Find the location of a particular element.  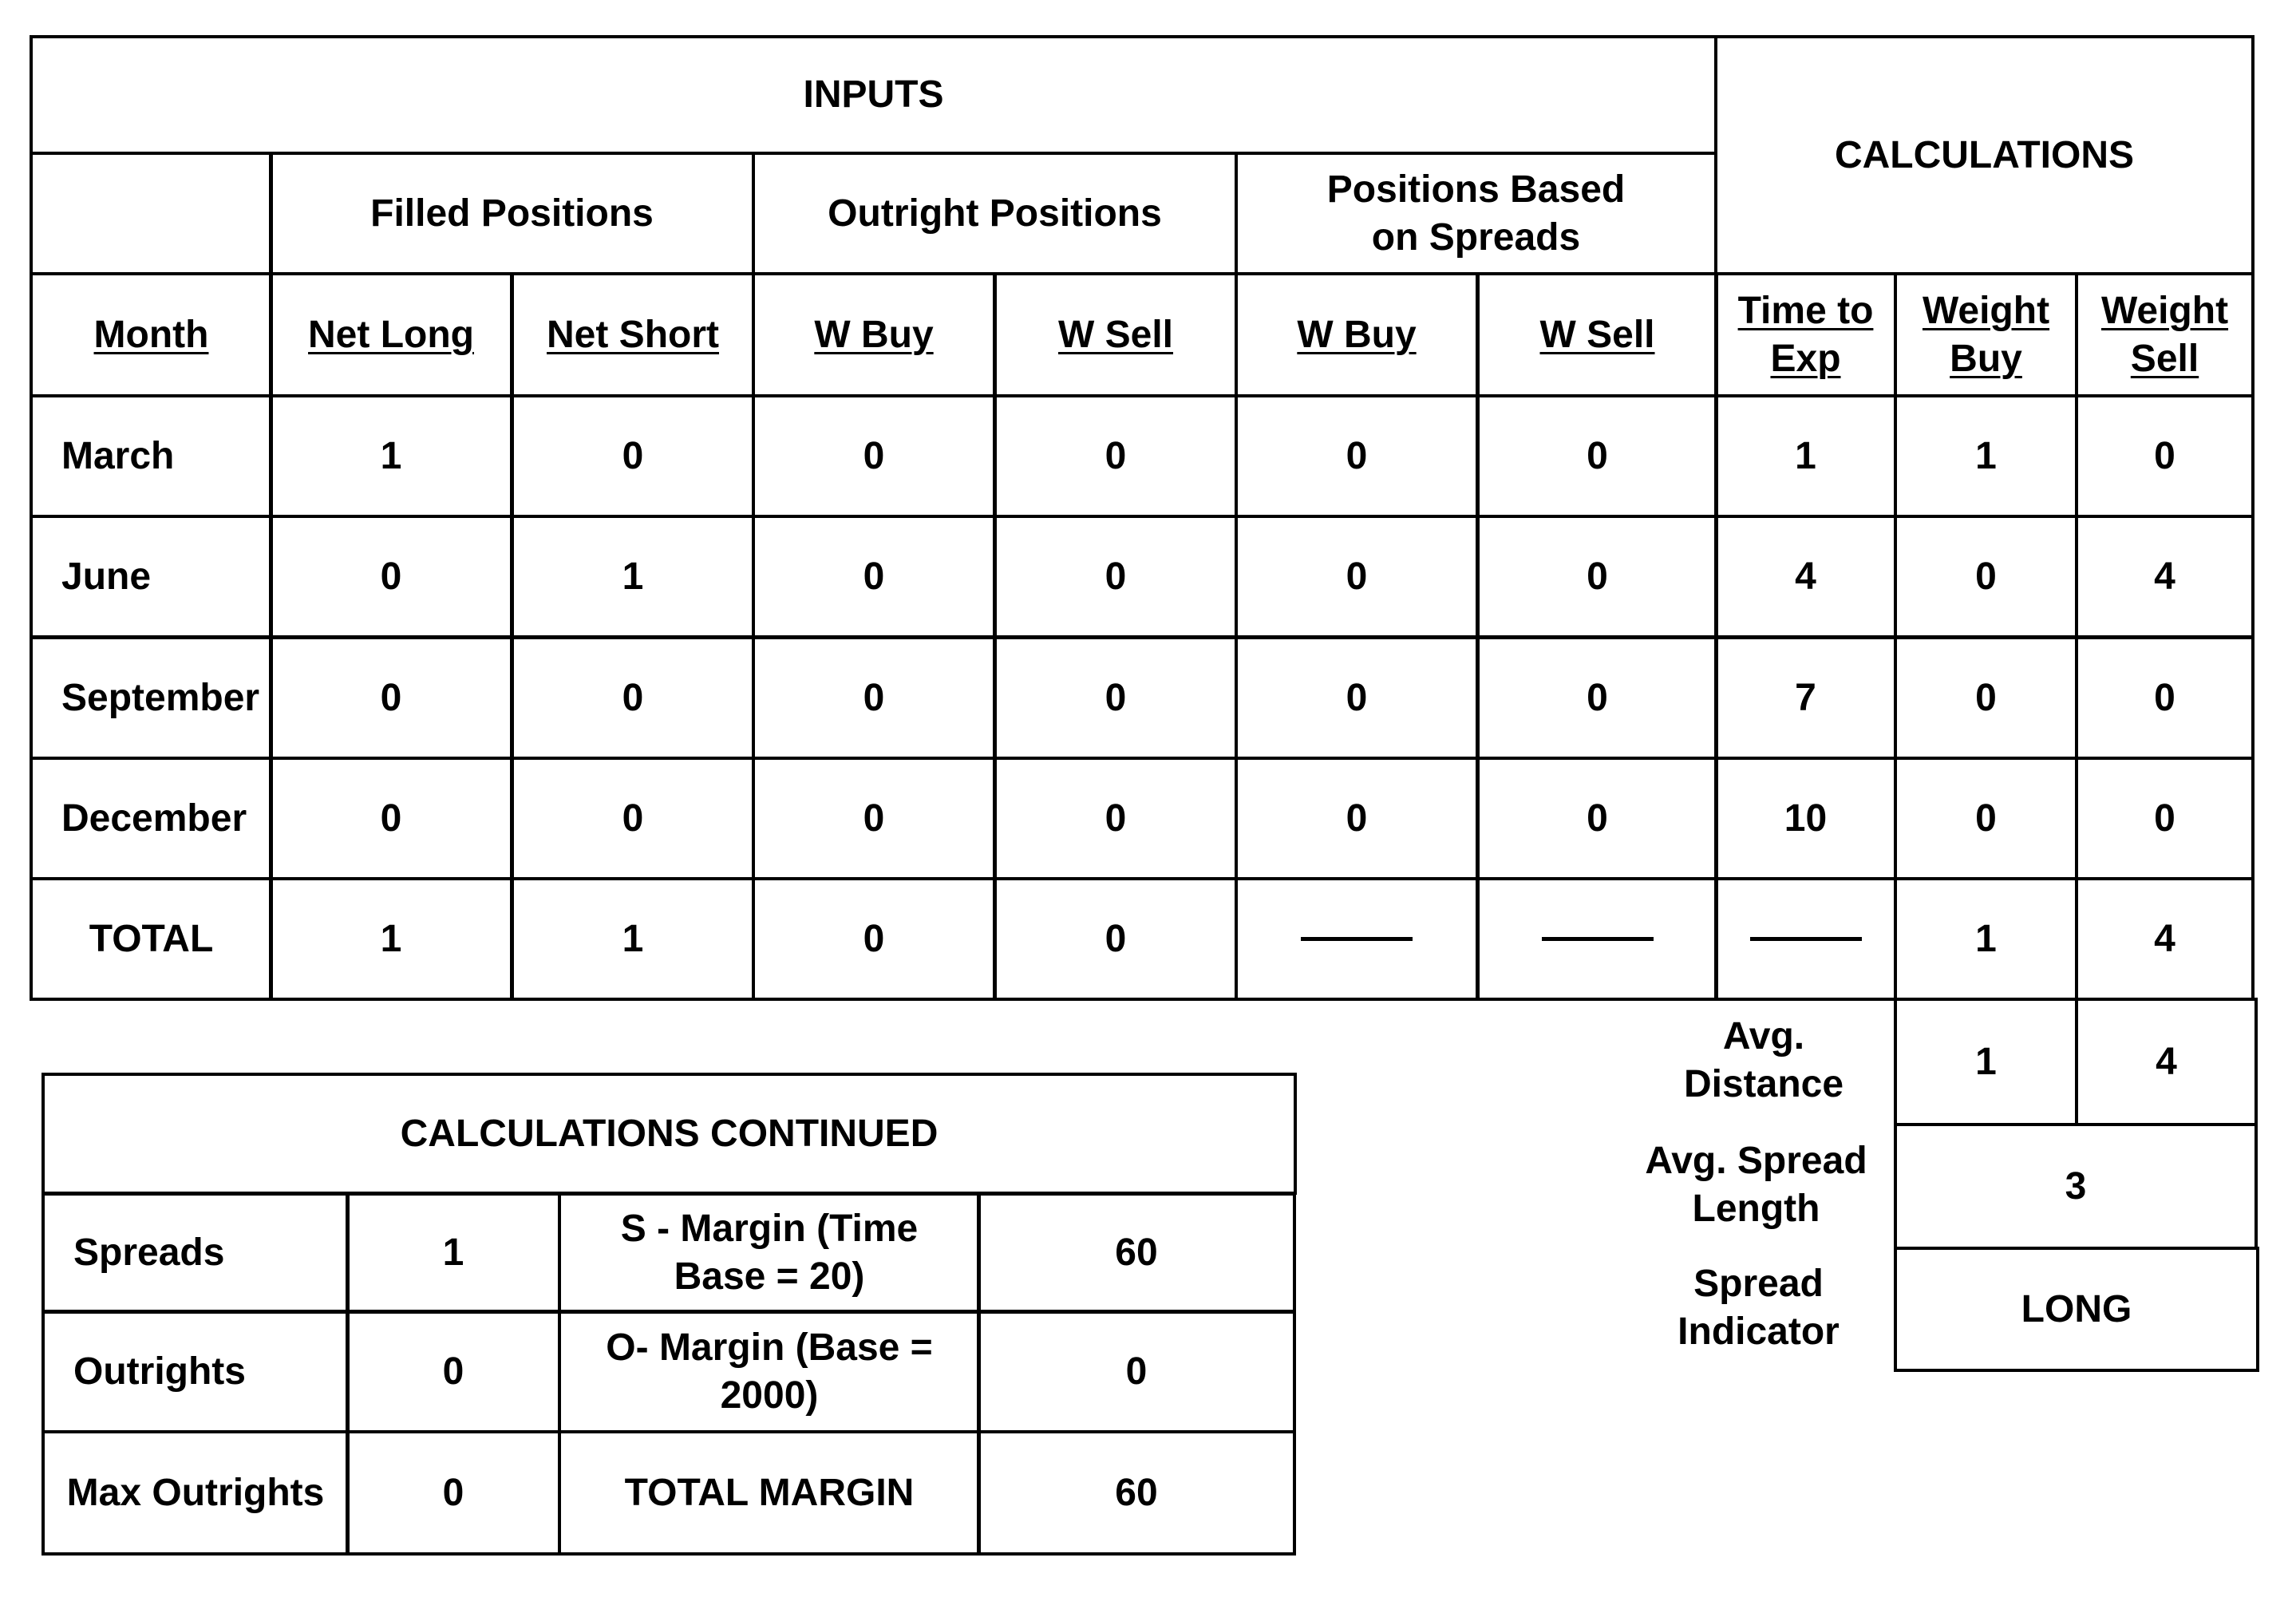

cell-december-spread-w-buy: 0 is located at coordinates (1357, 818).